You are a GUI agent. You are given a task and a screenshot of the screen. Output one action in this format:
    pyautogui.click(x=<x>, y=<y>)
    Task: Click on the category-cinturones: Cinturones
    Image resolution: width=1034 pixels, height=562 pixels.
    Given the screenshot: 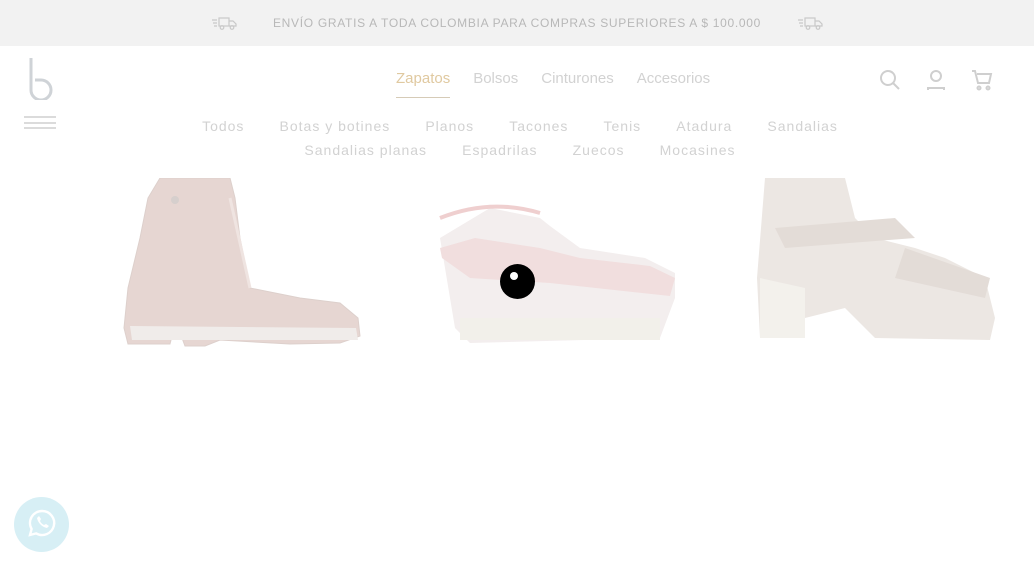 What is the action you would take?
    pyautogui.click(x=577, y=84)
    